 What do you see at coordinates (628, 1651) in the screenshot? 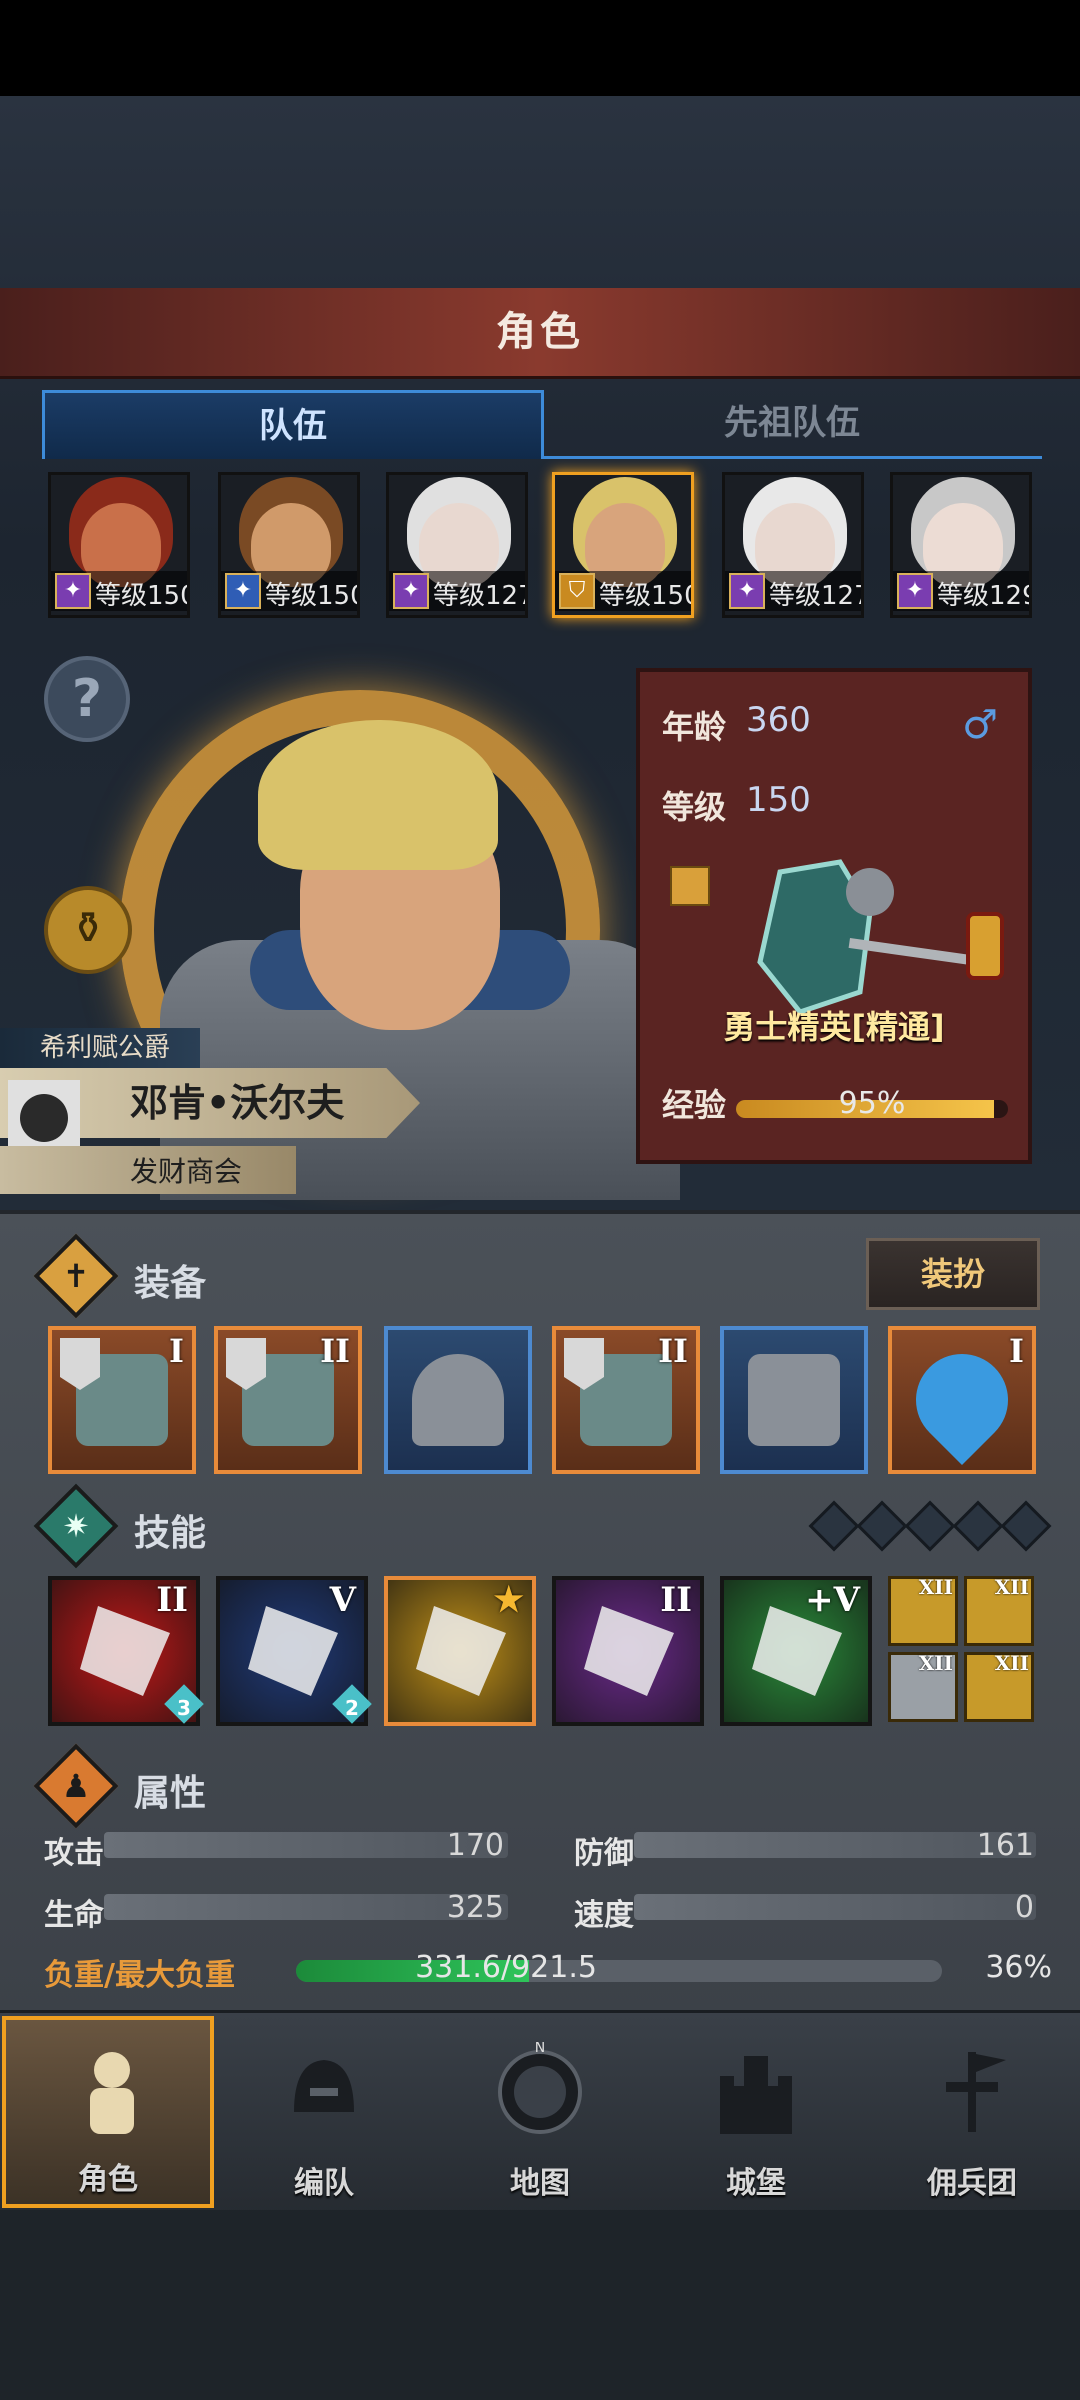
I see `skill-slot: II` at bounding box center [628, 1651].